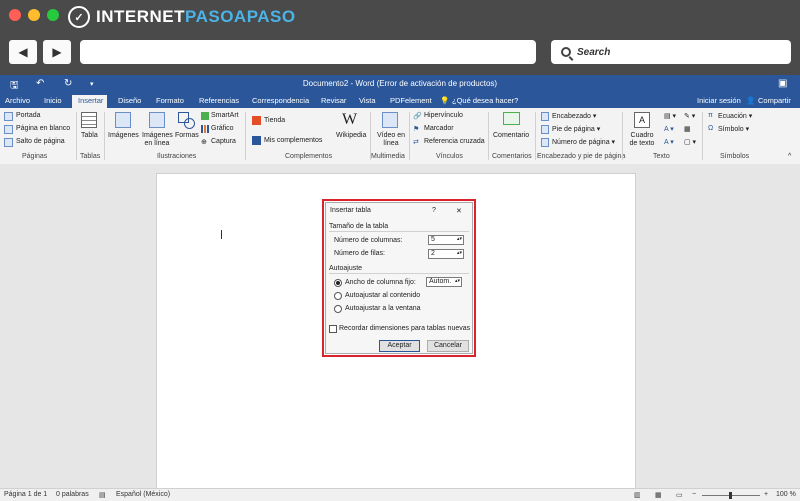  I want to click on fixed-width-stepper: Autom. ▴▾, so click(444, 282).